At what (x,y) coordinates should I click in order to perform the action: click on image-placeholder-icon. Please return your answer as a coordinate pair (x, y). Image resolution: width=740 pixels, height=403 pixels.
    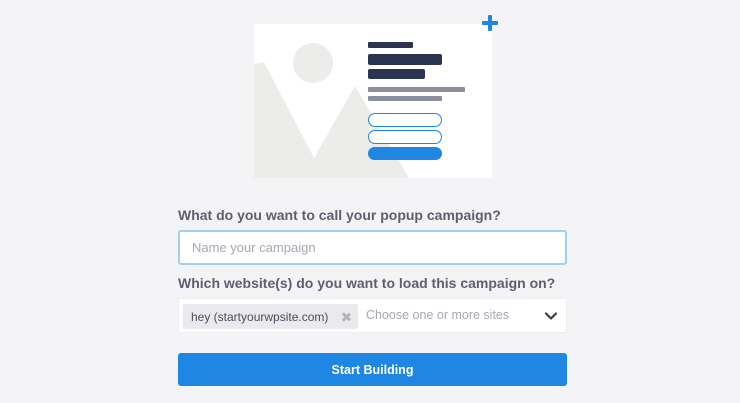
    Looking at the image, I should click on (359, 110).